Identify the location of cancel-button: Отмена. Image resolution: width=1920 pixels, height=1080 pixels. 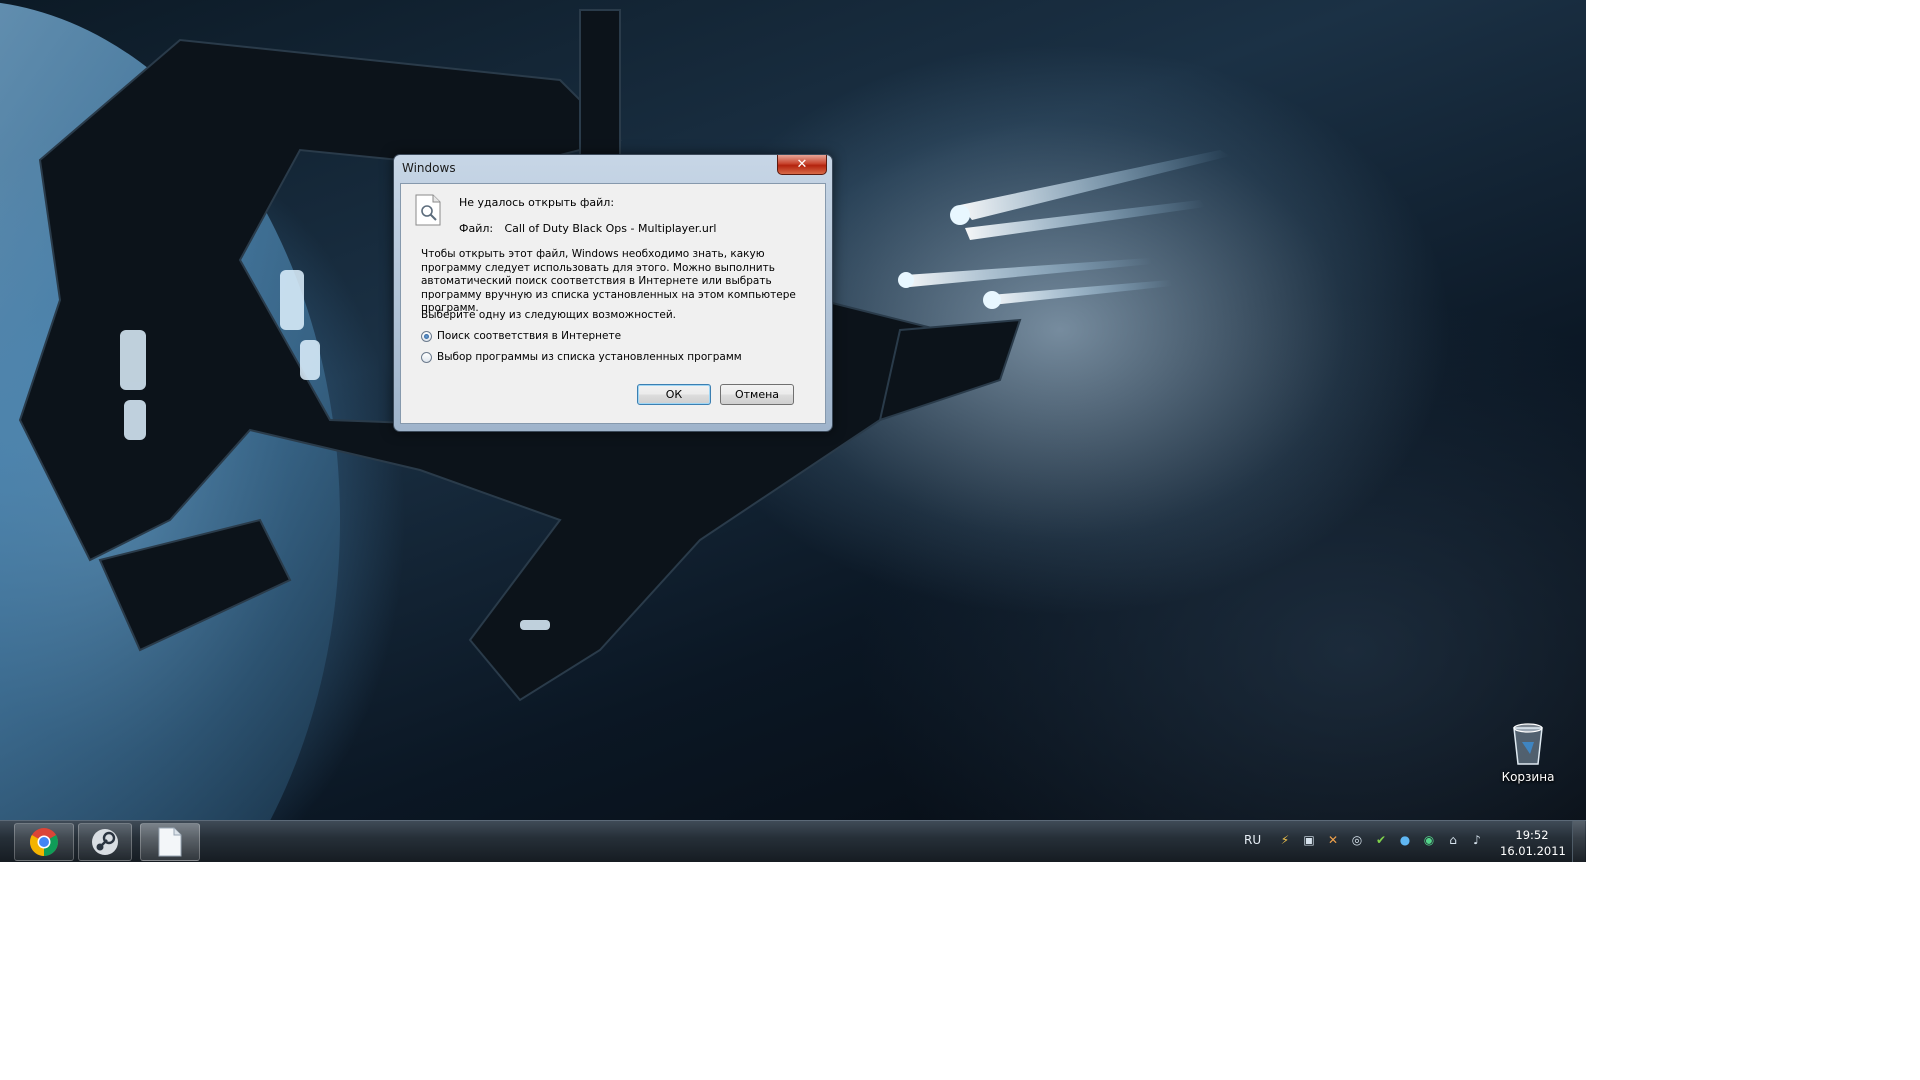
(757, 394).